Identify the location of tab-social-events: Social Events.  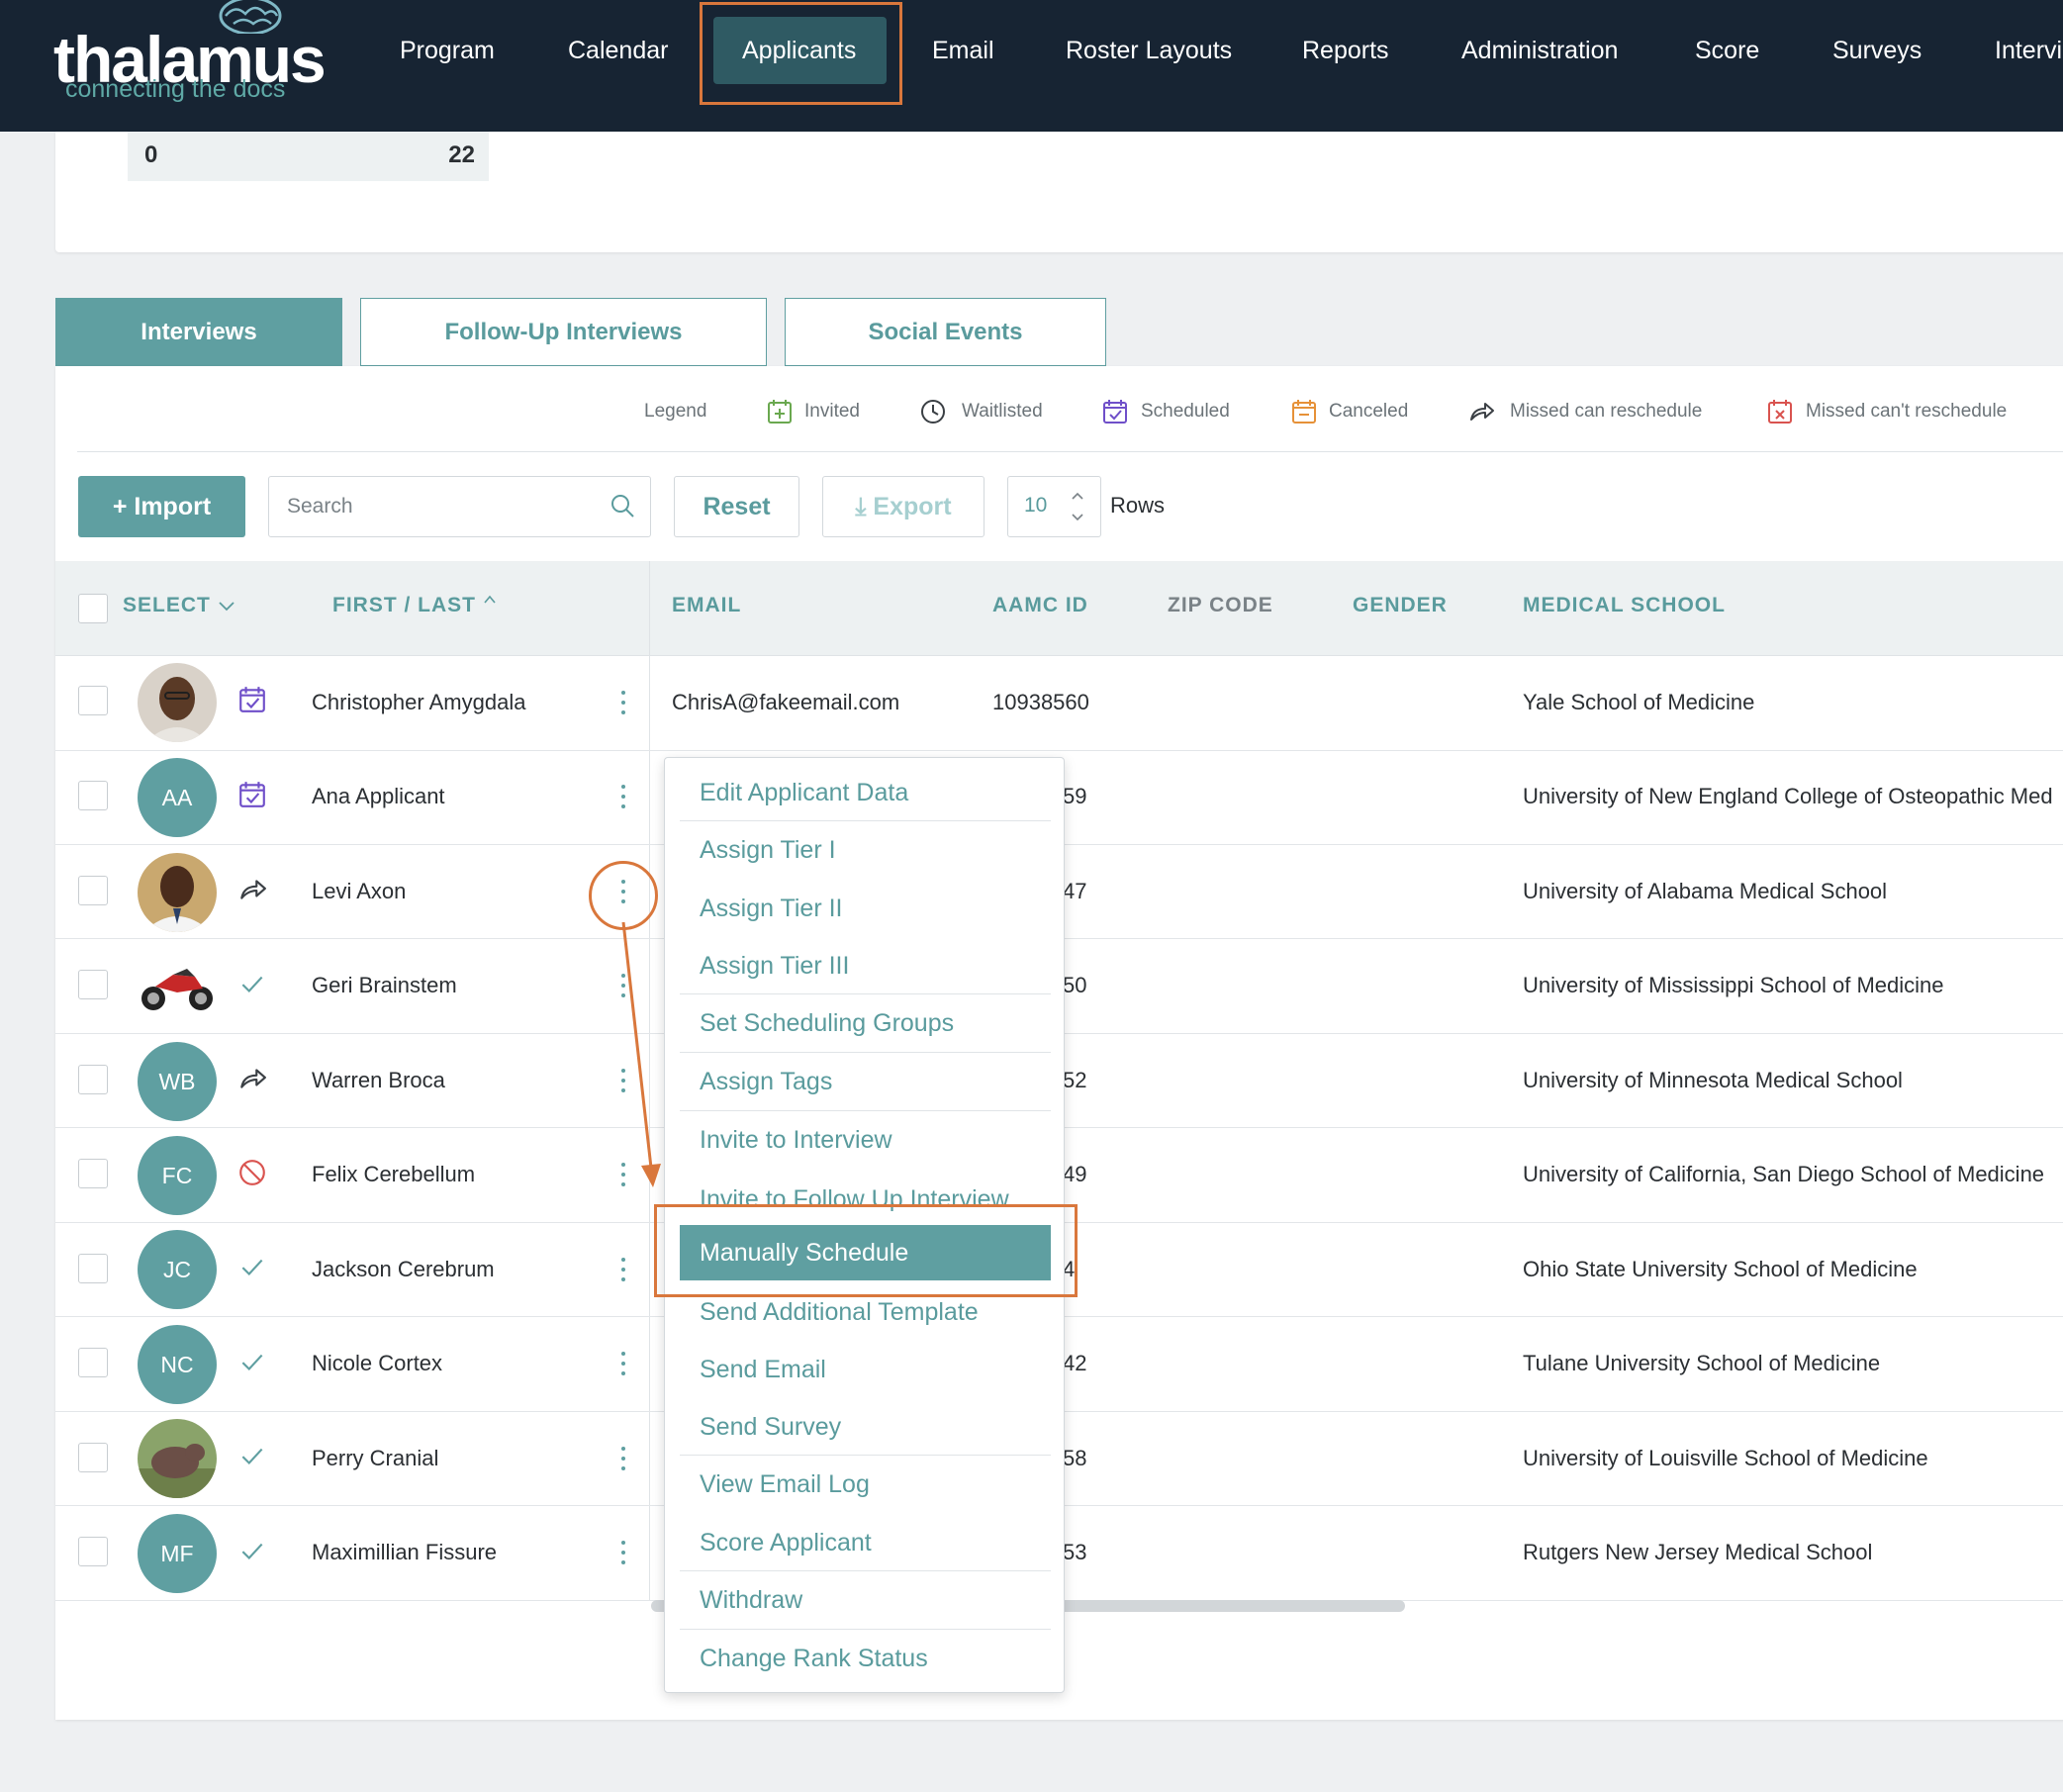
(945, 332).